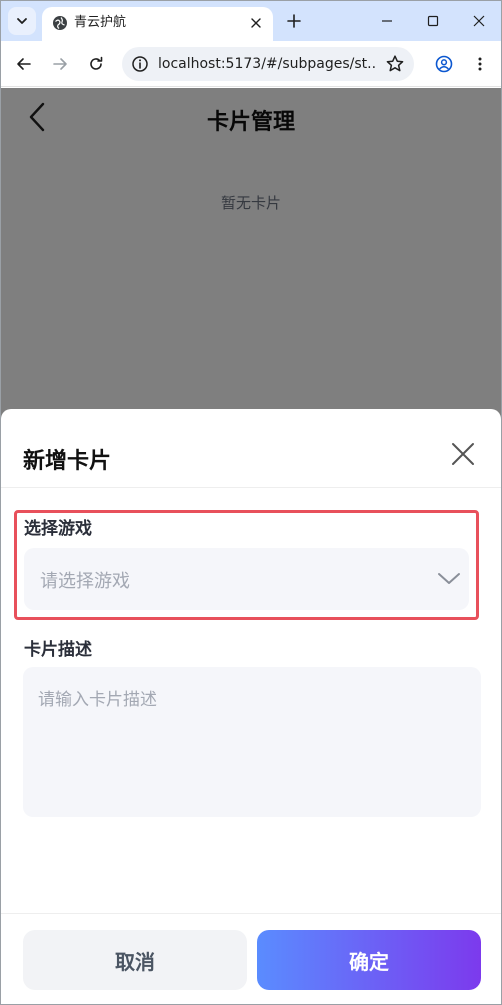 Image resolution: width=502 pixels, height=1005 pixels. Describe the element at coordinates (67, 461) in the screenshot. I see `sheet-title: 新增卡片` at that location.